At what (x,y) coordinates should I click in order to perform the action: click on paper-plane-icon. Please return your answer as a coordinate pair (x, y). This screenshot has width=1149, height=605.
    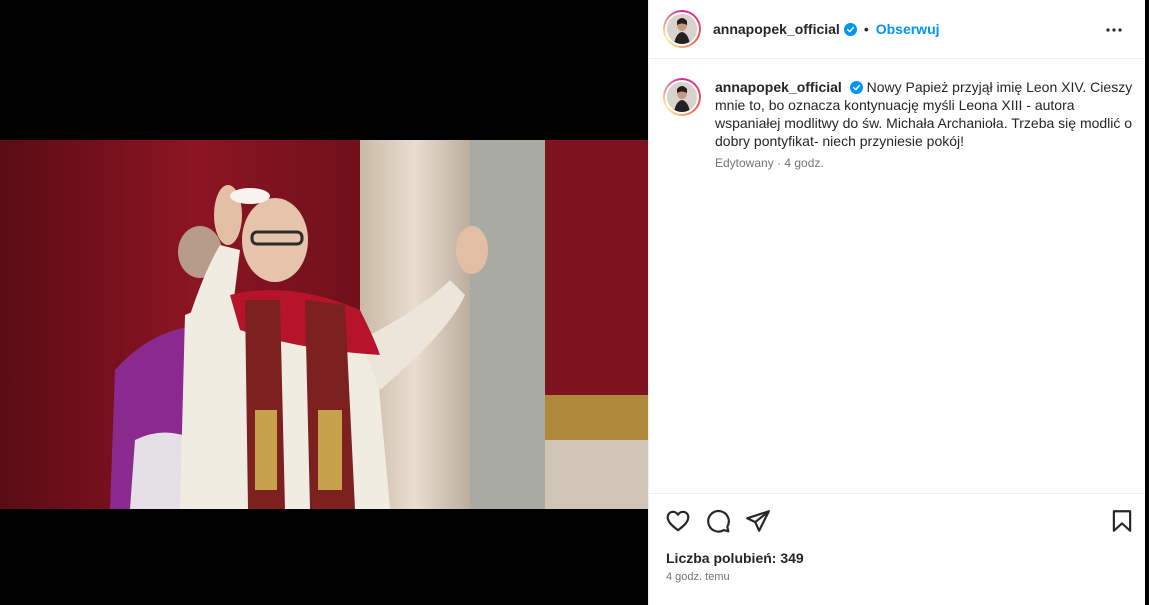
    Looking at the image, I should click on (758, 521).